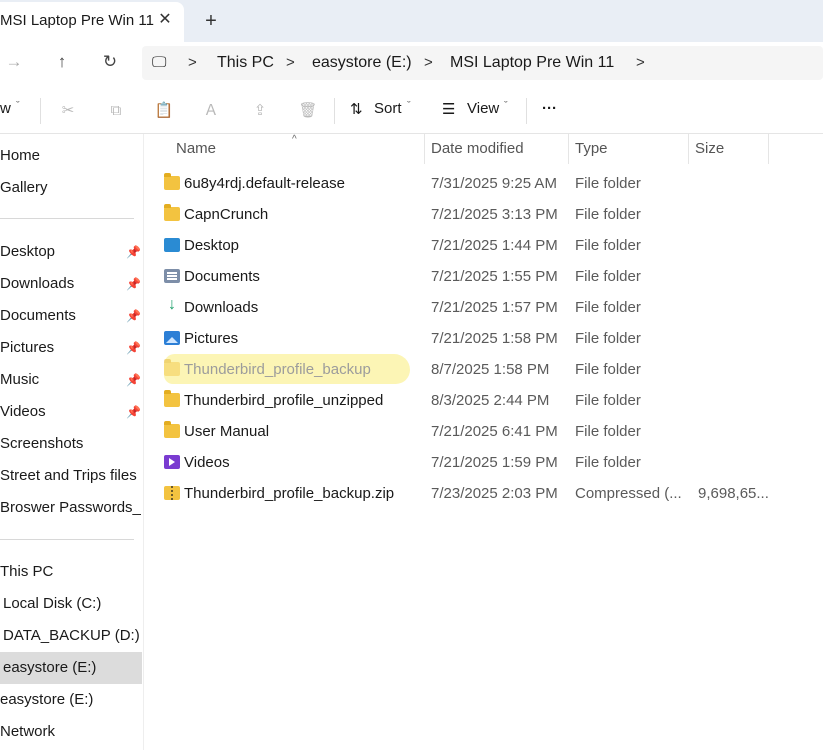  Describe the element at coordinates (110, 62) in the screenshot. I see `refresh-icon: ↻` at that location.